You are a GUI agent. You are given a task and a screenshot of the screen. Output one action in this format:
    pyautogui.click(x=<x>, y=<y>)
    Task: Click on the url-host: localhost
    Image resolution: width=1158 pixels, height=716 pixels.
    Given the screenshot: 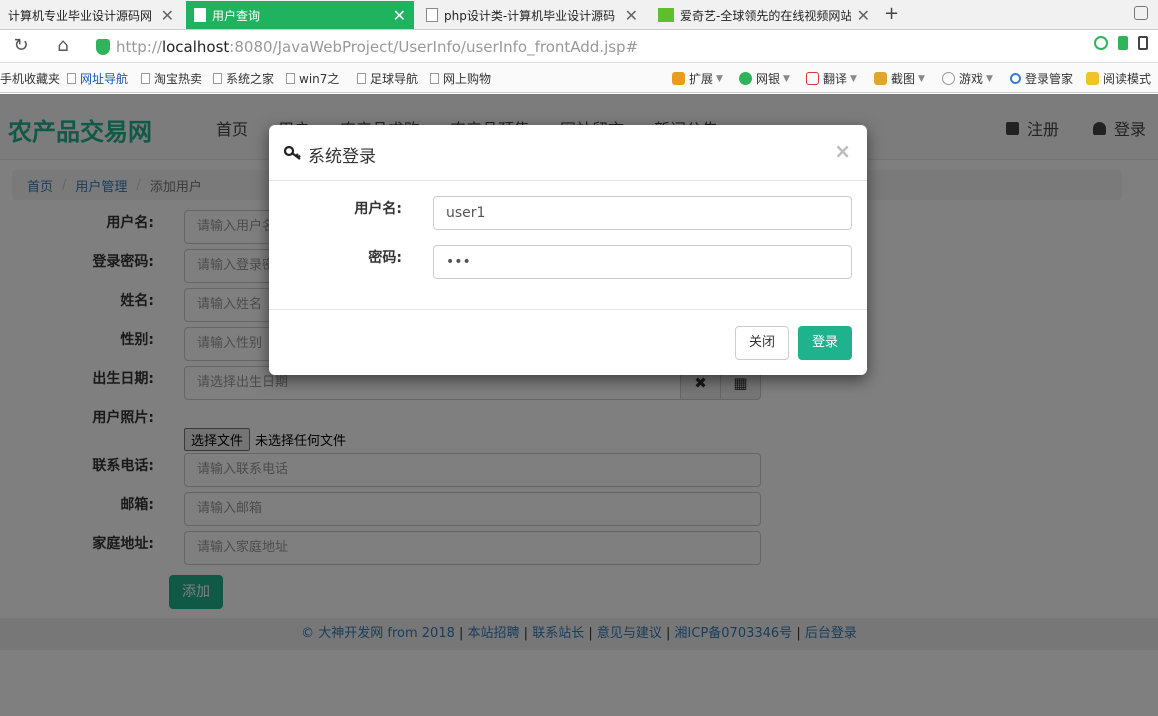 What is the action you would take?
    pyautogui.click(x=195, y=46)
    